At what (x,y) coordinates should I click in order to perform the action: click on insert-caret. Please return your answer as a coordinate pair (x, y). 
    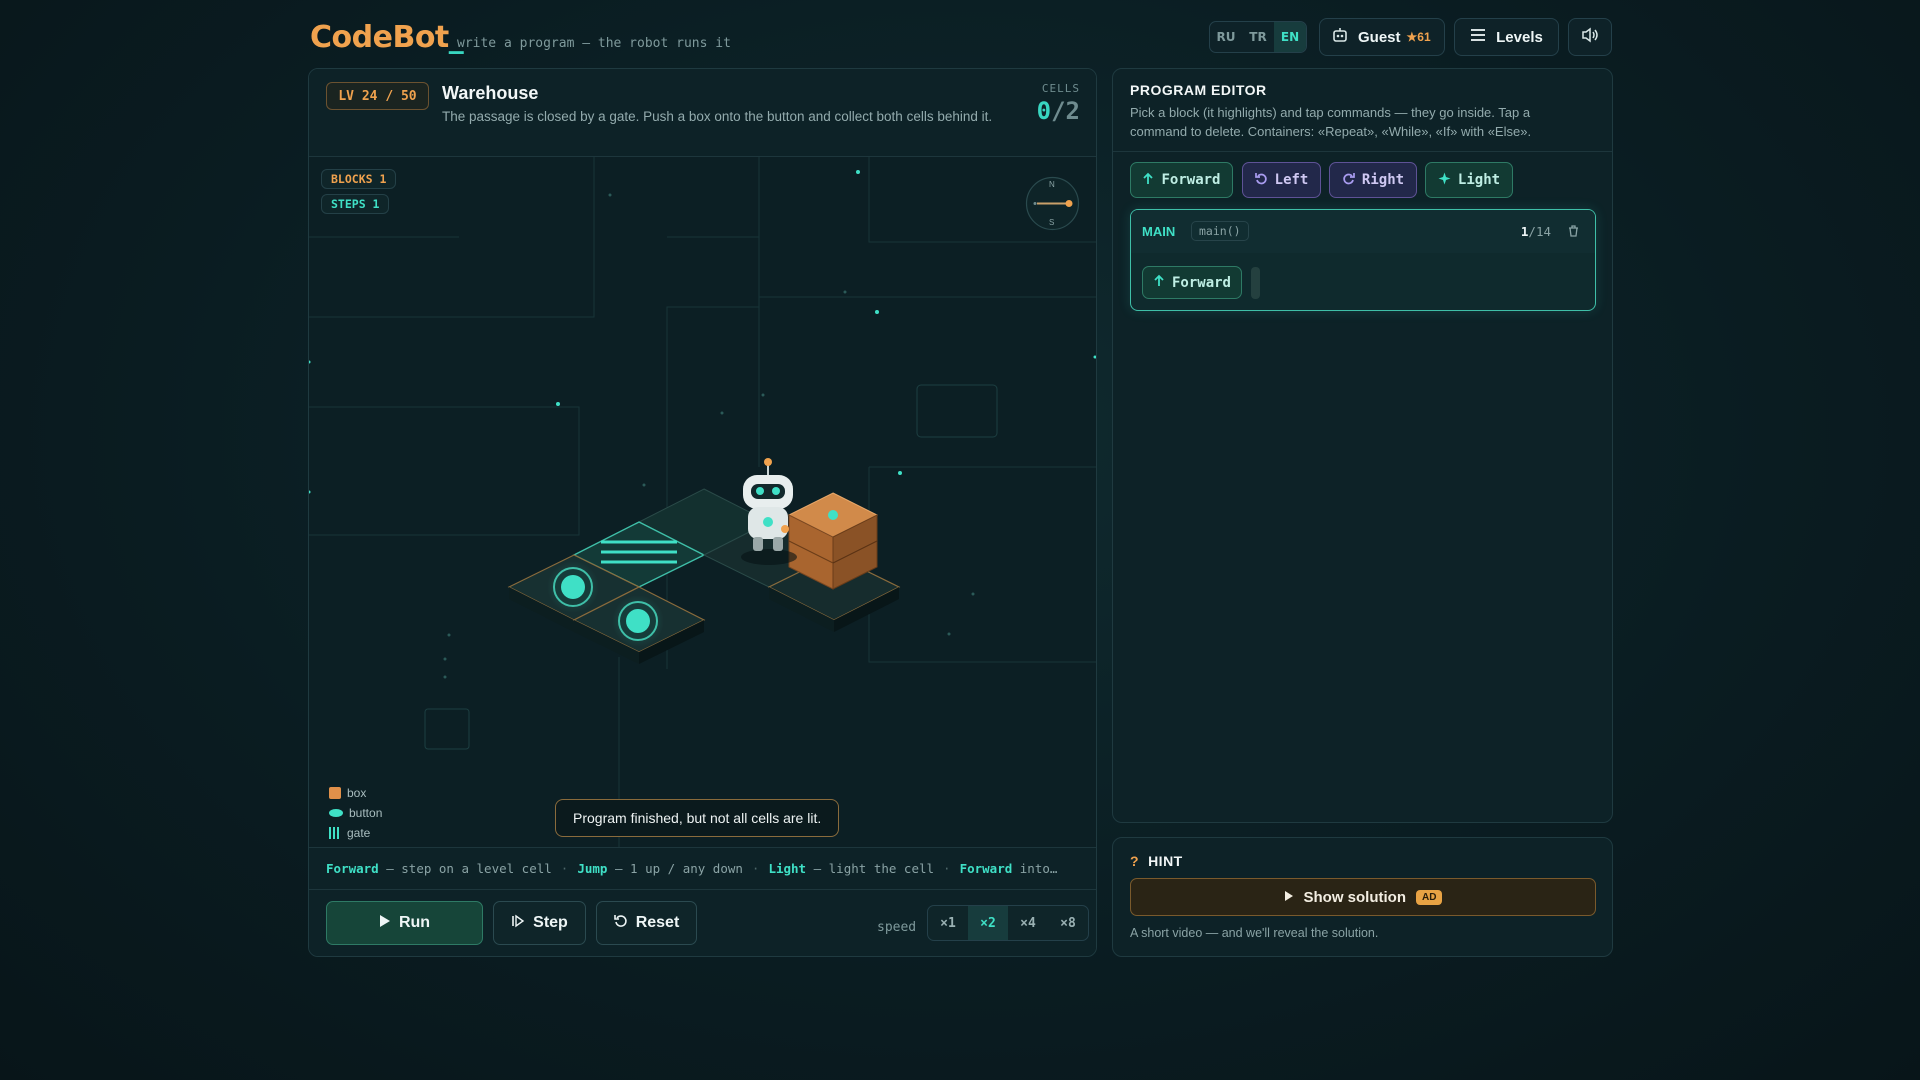
    Looking at the image, I should click on (1255, 283).